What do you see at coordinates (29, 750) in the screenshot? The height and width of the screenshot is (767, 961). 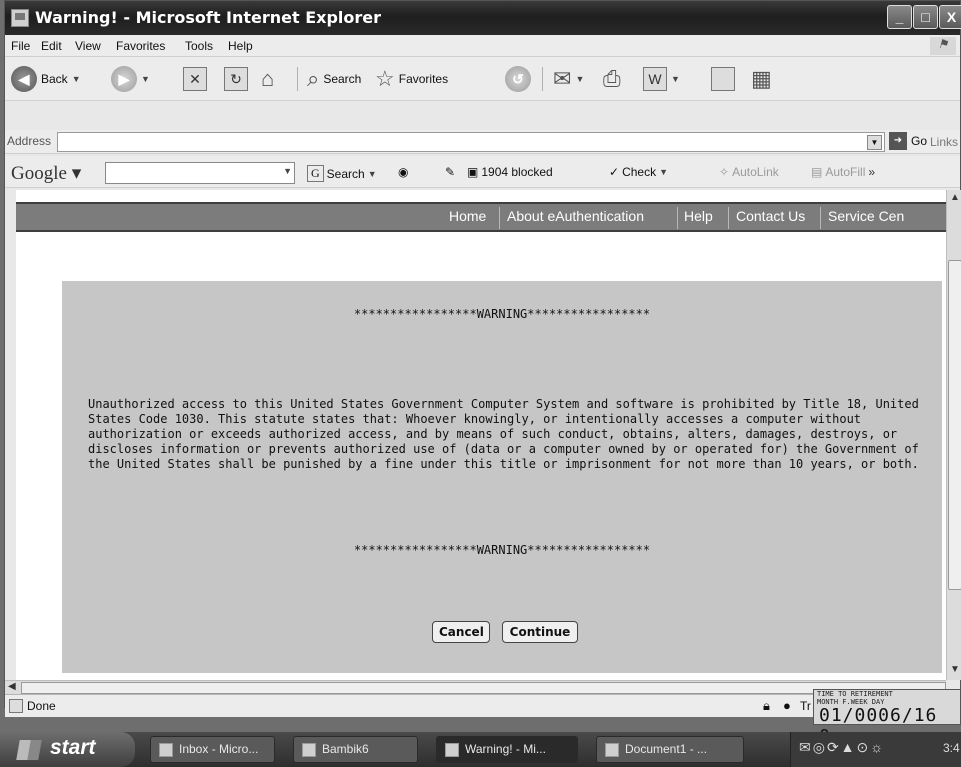 I see `windows-flag-icon` at bounding box center [29, 750].